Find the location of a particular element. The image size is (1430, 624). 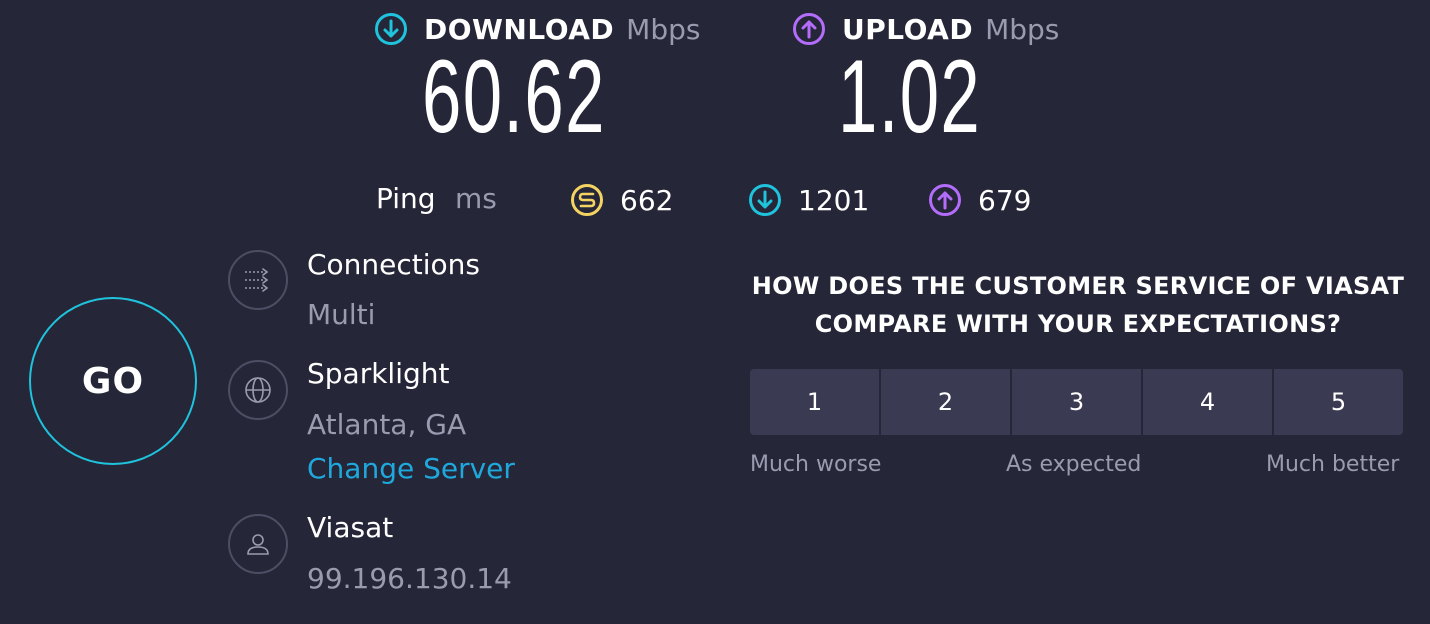

globe-icon is located at coordinates (258, 390).